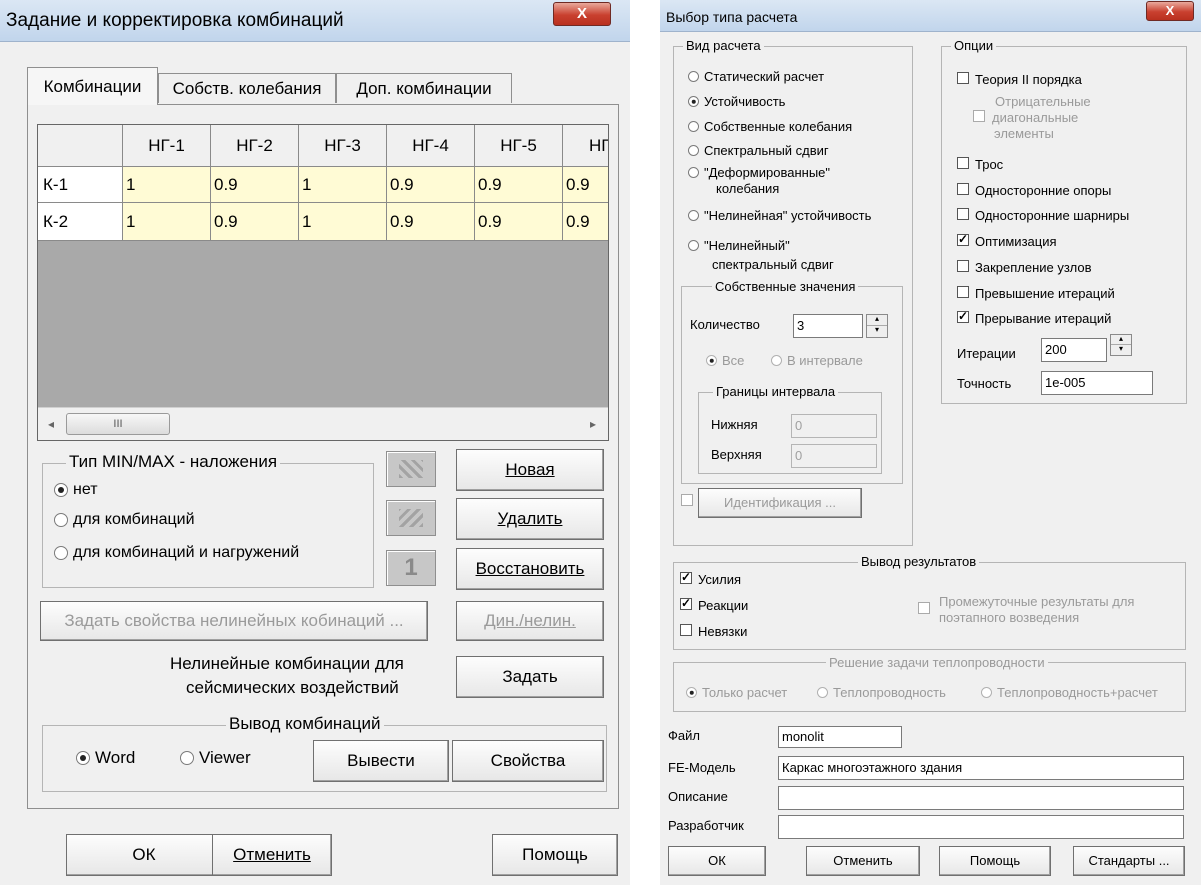 The width and height of the screenshot is (1201, 885). What do you see at coordinates (1043, 215) in the screenshot?
I see `one-side-hinges-checkbox: Односторонние шарниры` at bounding box center [1043, 215].